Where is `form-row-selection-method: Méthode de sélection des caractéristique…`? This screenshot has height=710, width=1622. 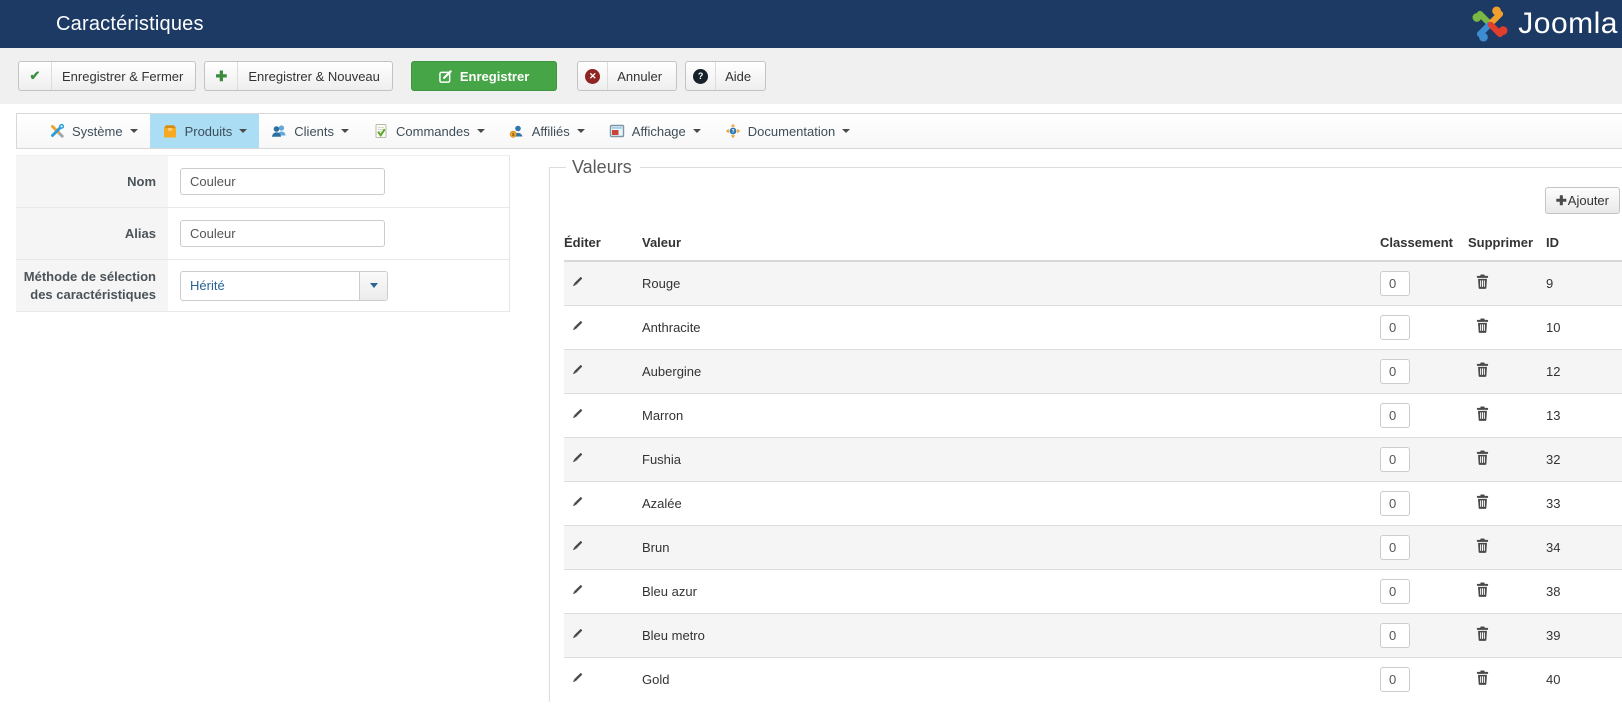 form-row-selection-method: Méthode de sélection des caractéristique… is located at coordinates (262, 286).